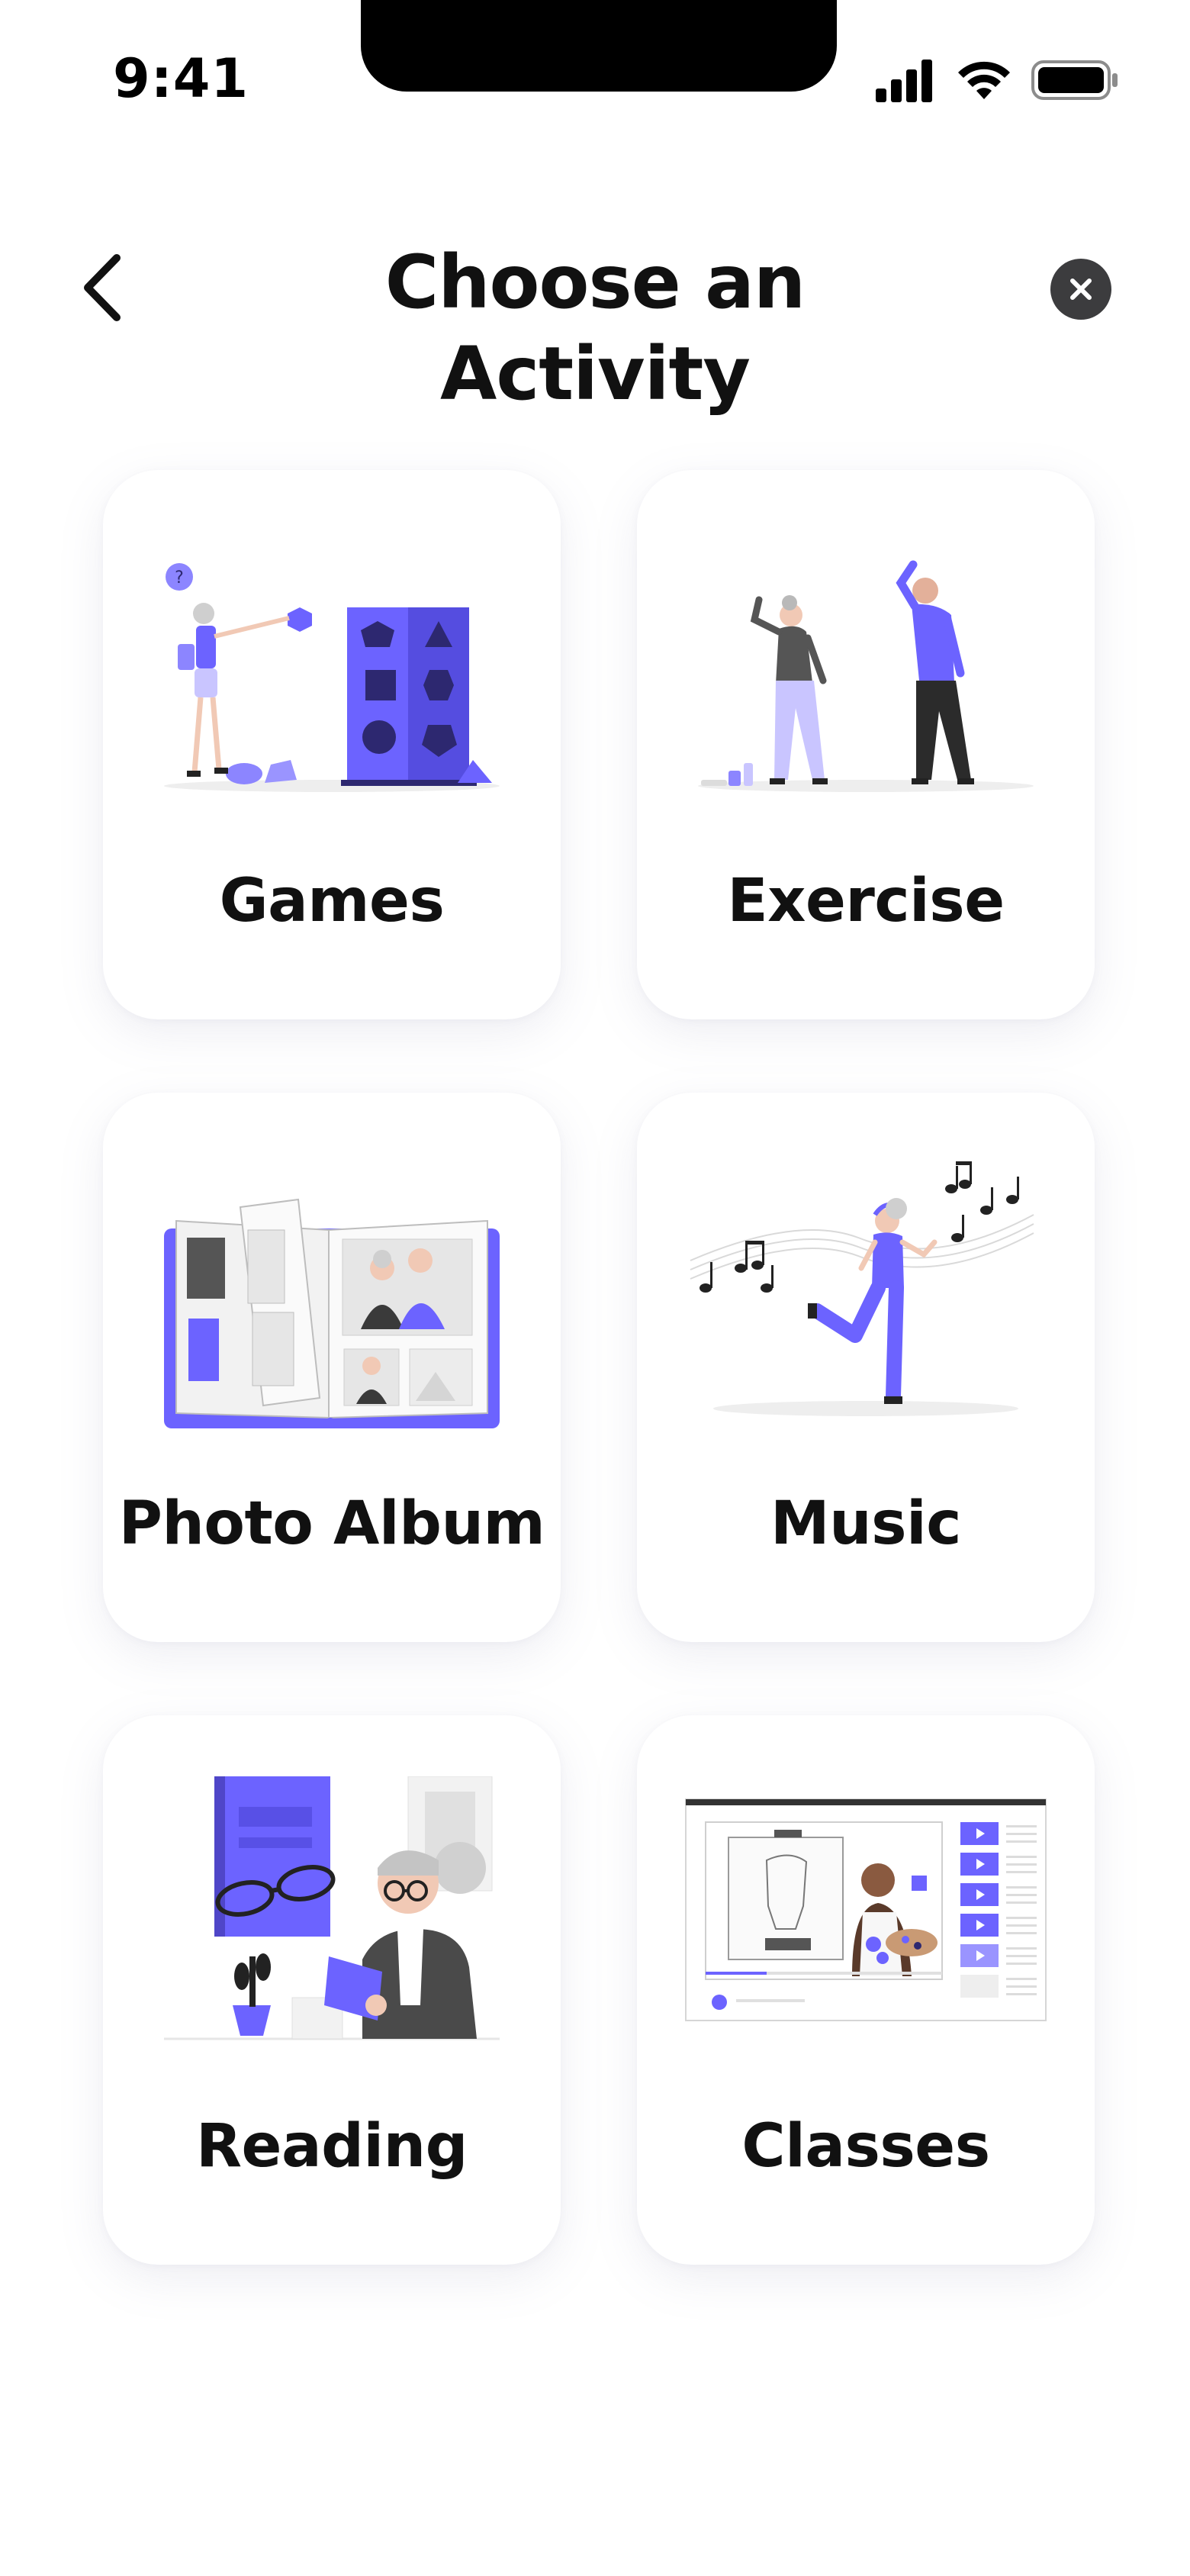 The height and width of the screenshot is (2576, 1190). I want to click on chevron-left-icon, so click(102, 287).